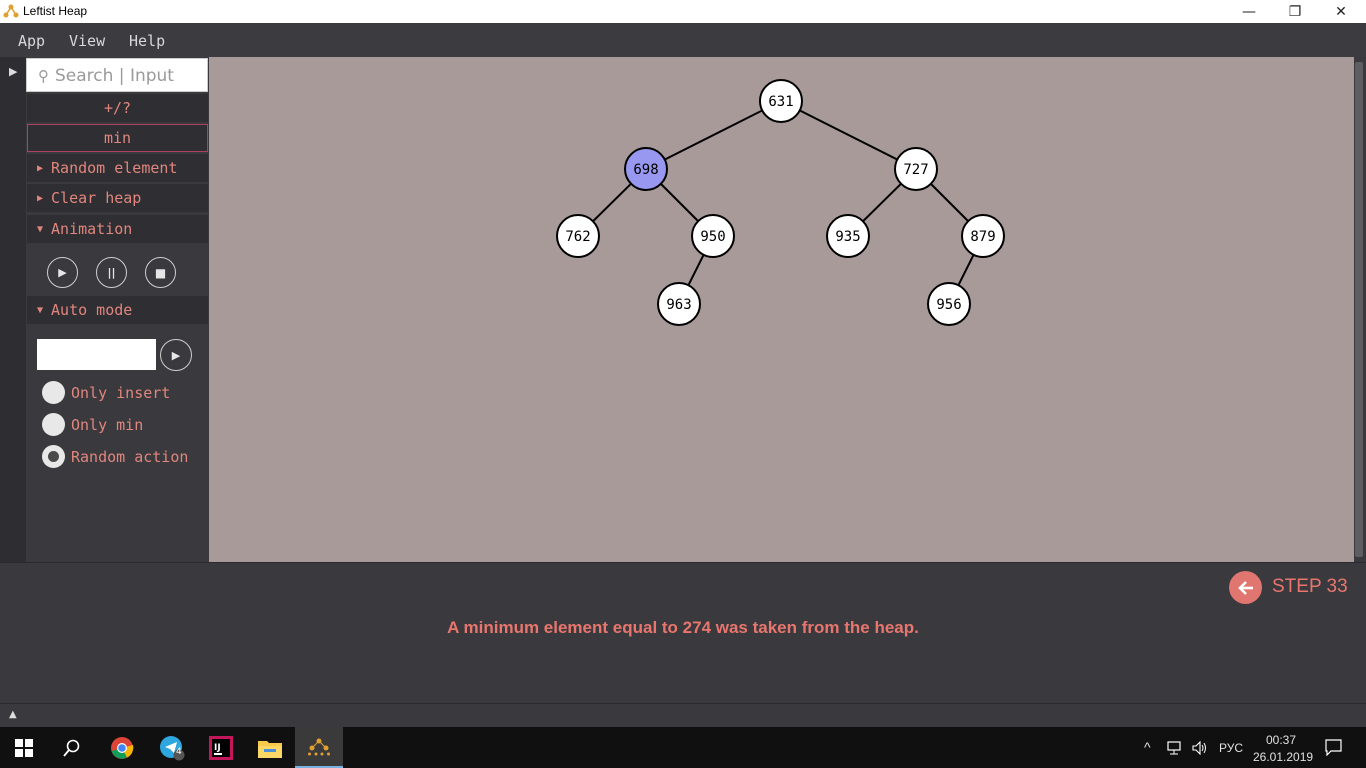 The width and height of the screenshot is (1366, 768). I want to click on radio-only-insert-label: Only insert, so click(121, 393).